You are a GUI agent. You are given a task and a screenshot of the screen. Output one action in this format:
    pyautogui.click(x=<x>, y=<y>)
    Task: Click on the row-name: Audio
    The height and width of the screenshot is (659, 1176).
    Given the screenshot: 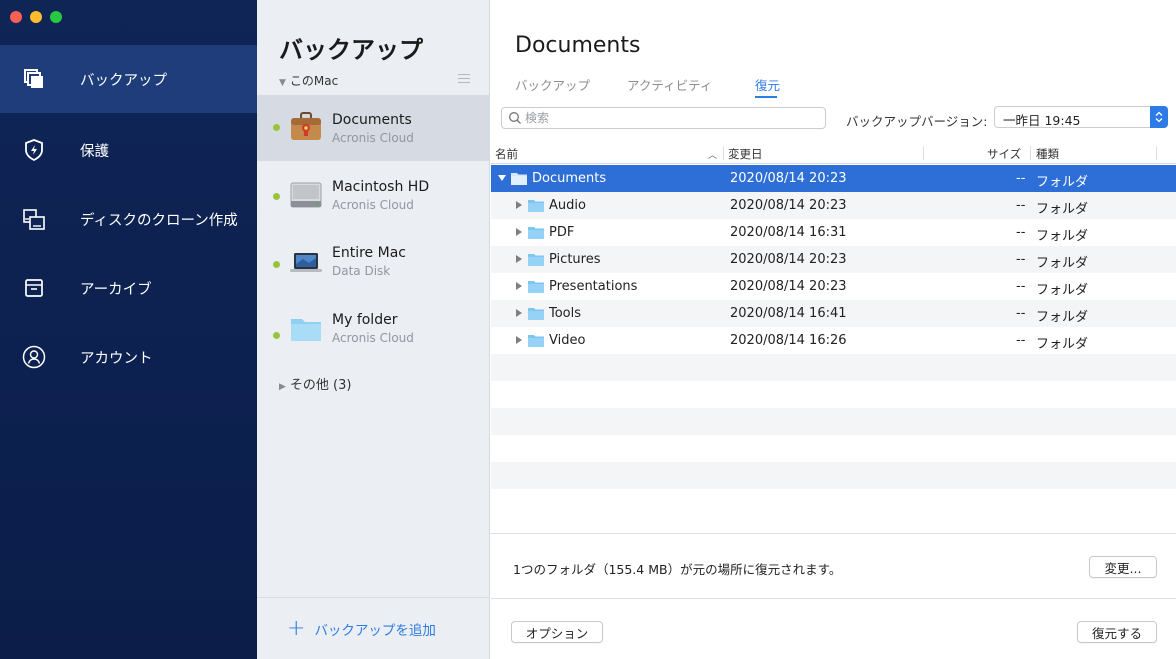 What is the action you would take?
    pyautogui.click(x=567, y=205)
    